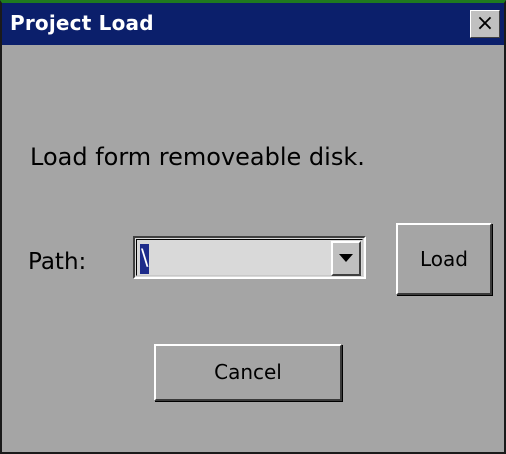  What do you see at coordinates (444, 259) in the screenshot?
I see `load-button: Load` at bounding box center [444, 259].